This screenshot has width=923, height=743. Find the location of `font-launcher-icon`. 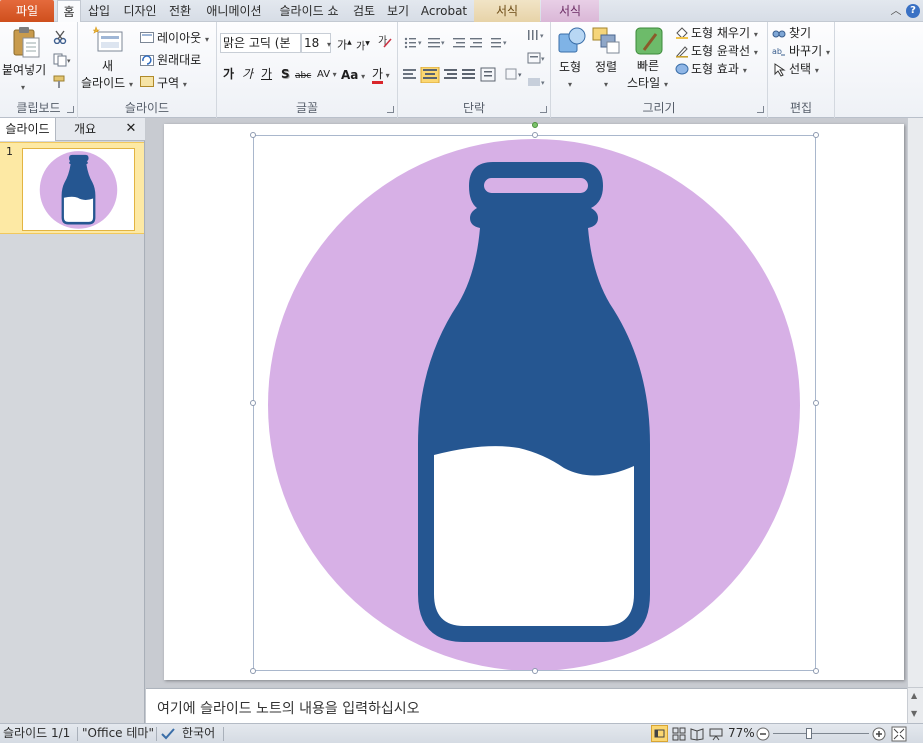

font-launcher-icon is located at coordinates (390, 109).